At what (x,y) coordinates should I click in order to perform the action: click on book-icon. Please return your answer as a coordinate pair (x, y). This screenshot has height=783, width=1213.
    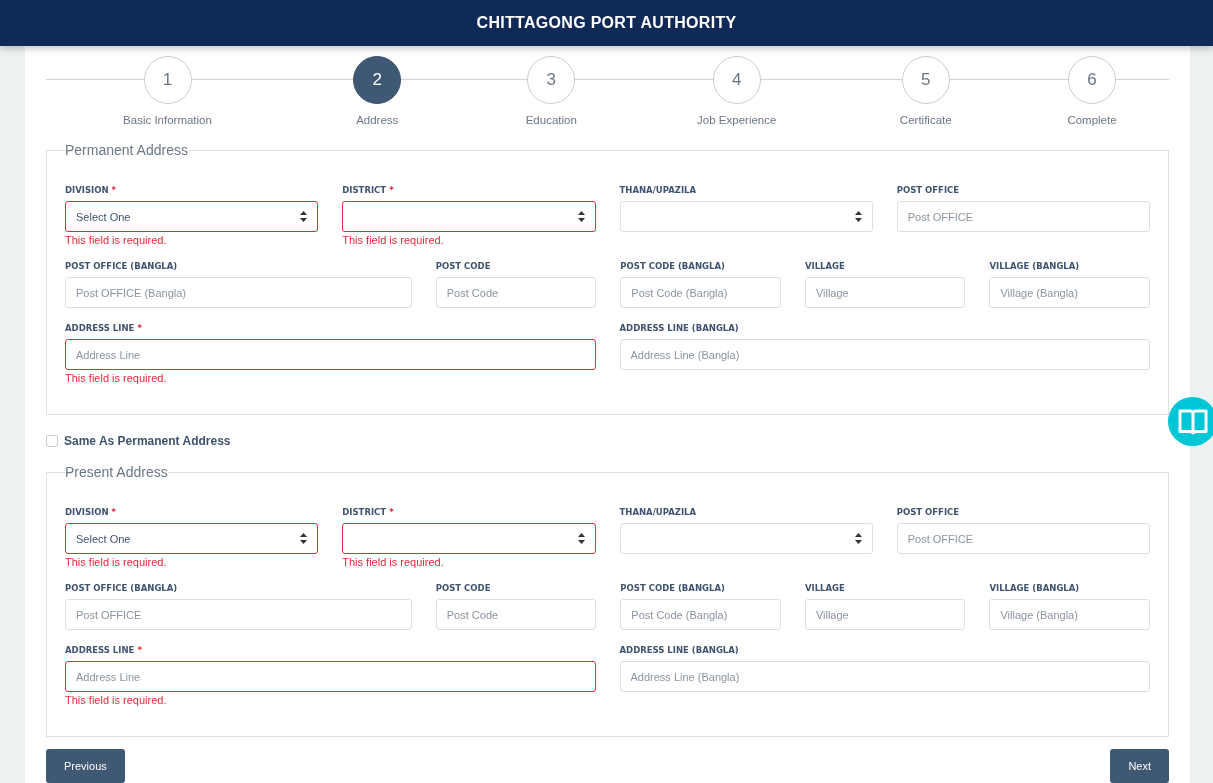
    Looking at the image, I should click on (1192, 421).